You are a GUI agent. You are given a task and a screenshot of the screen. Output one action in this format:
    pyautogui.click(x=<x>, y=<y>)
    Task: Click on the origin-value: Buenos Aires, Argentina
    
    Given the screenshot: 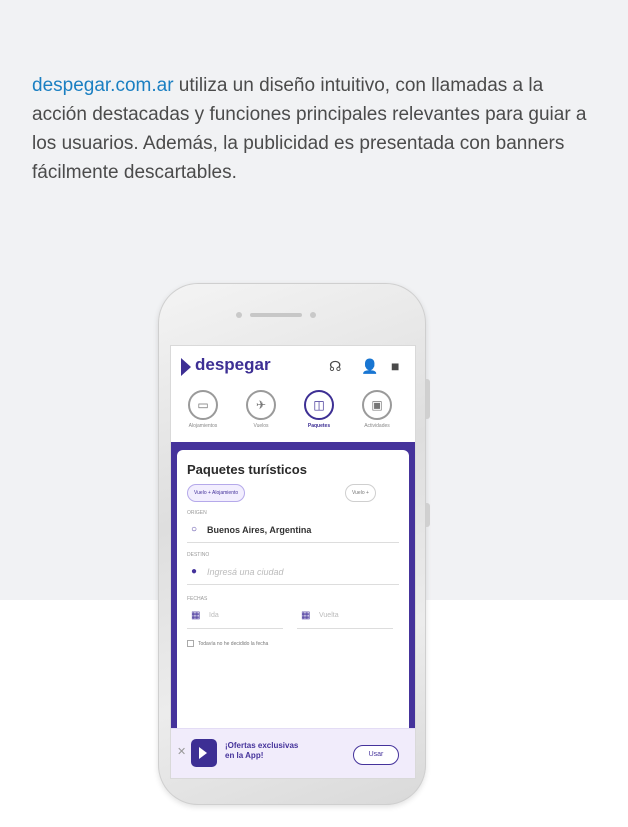 What is the action you would take?
    pyautogui.click(x=259, y=530)
    